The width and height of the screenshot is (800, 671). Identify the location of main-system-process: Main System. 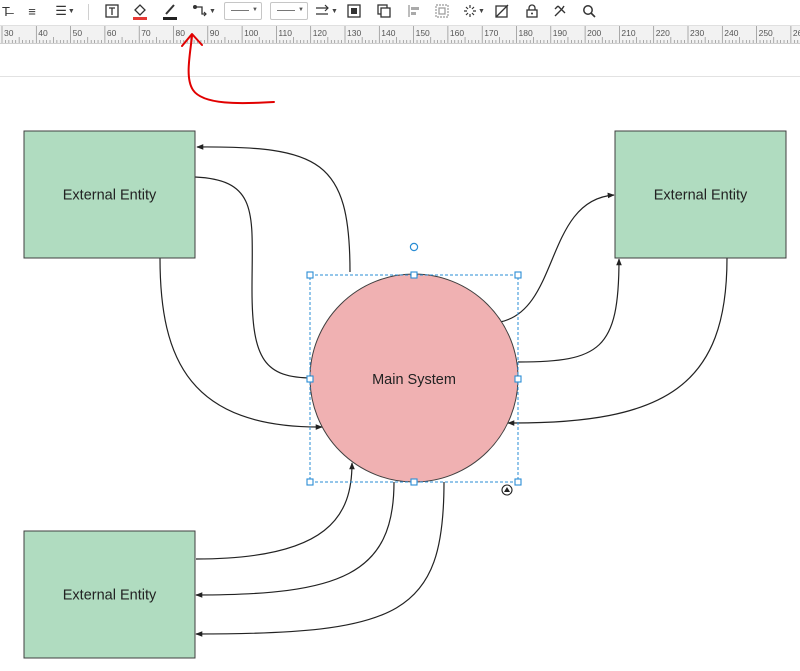
(414, 378).